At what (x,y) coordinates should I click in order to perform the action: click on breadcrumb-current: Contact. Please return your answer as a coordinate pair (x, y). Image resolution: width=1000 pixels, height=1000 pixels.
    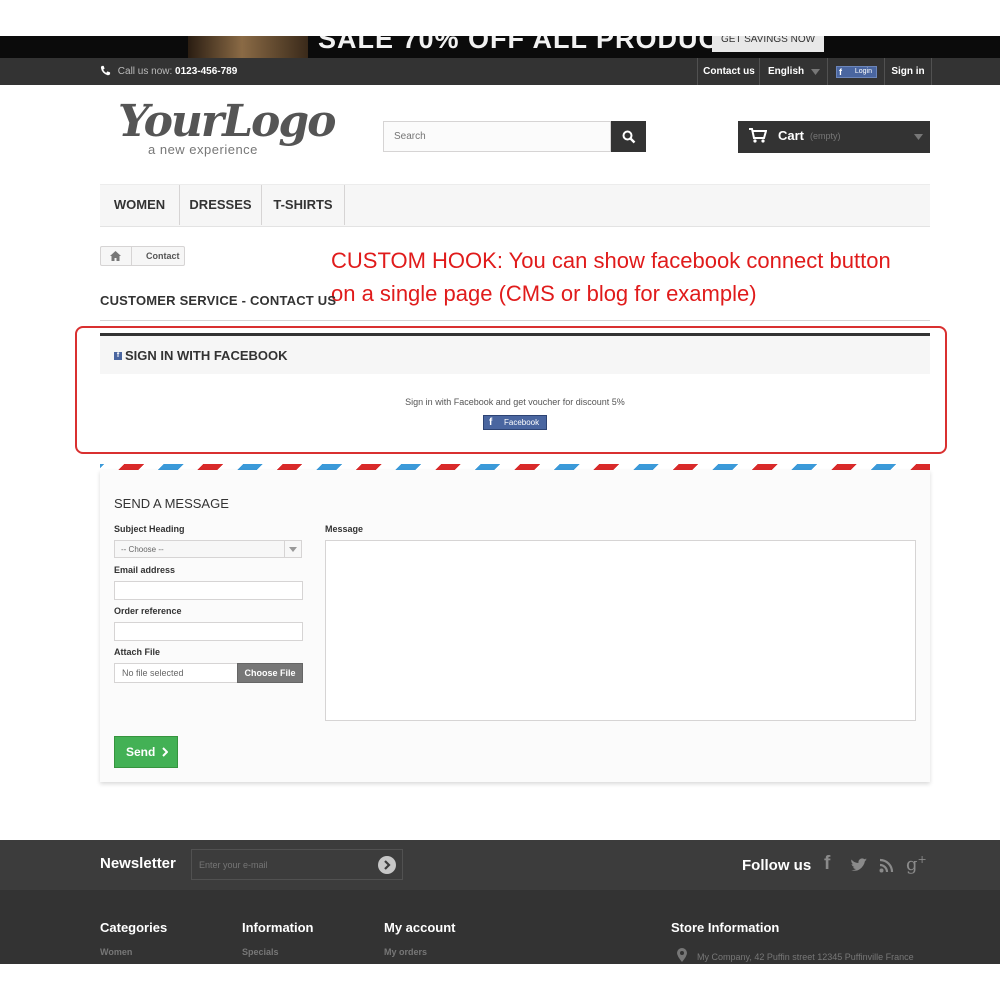
    Looking at the image, I should click on (163, 256).